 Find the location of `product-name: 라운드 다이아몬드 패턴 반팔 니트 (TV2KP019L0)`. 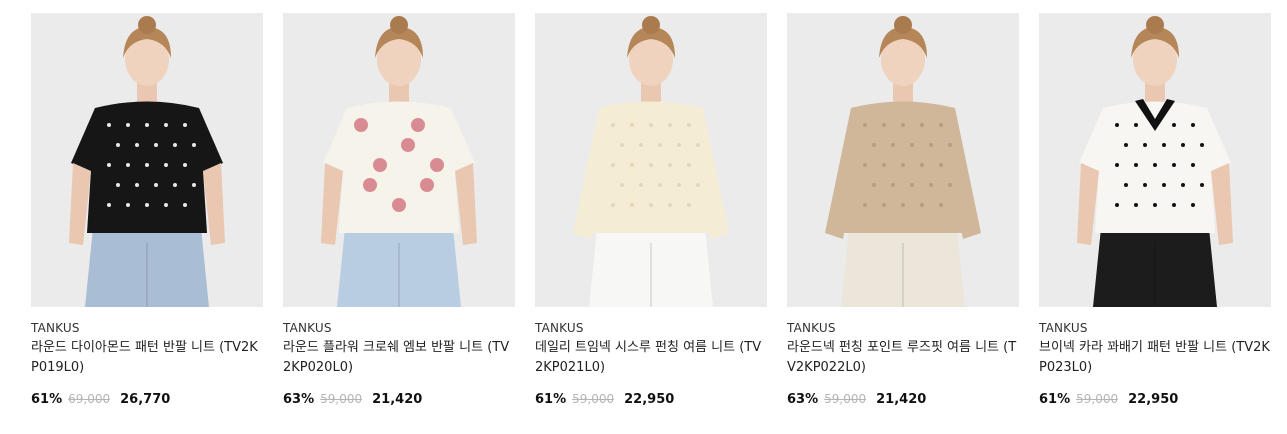

product-name: 라운드 다이아몬드 패턴 반팔 니트 (TV2KP019L0) is located at coordinates (147, 358).